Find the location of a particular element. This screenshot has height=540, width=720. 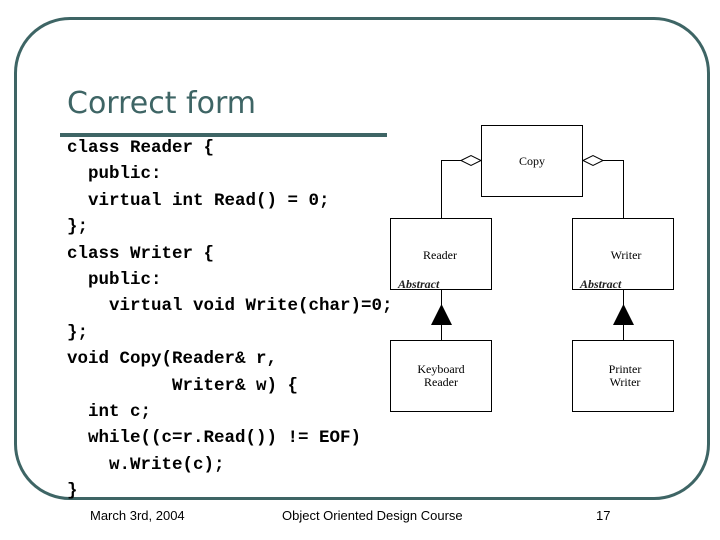

uml-class-printer-writer: Printer Writer is located at coordinates (623, 376).